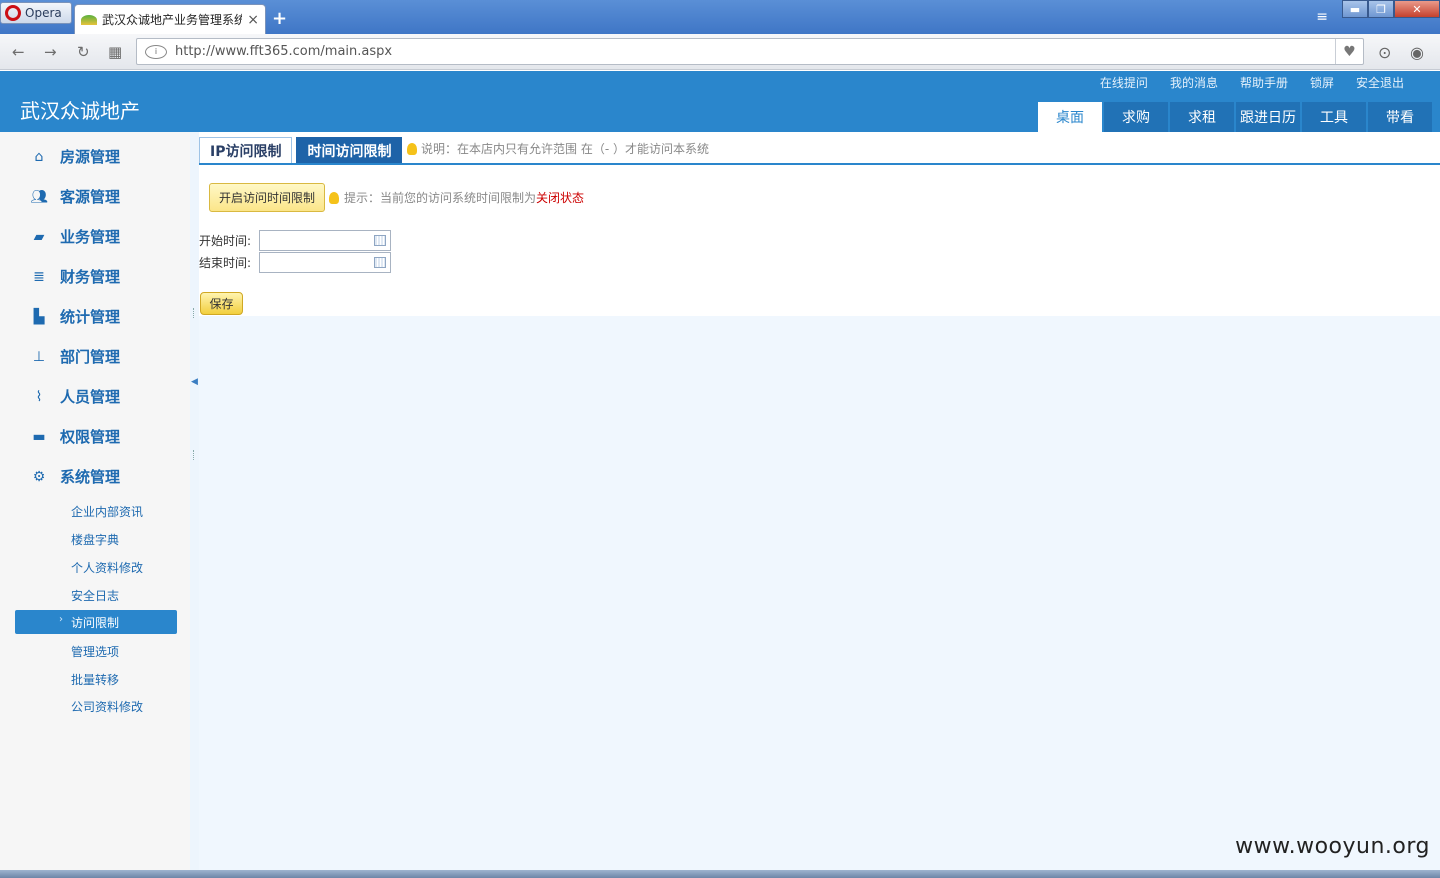  I want to click on end-time-label: 结束时间:, so click(225, 263).